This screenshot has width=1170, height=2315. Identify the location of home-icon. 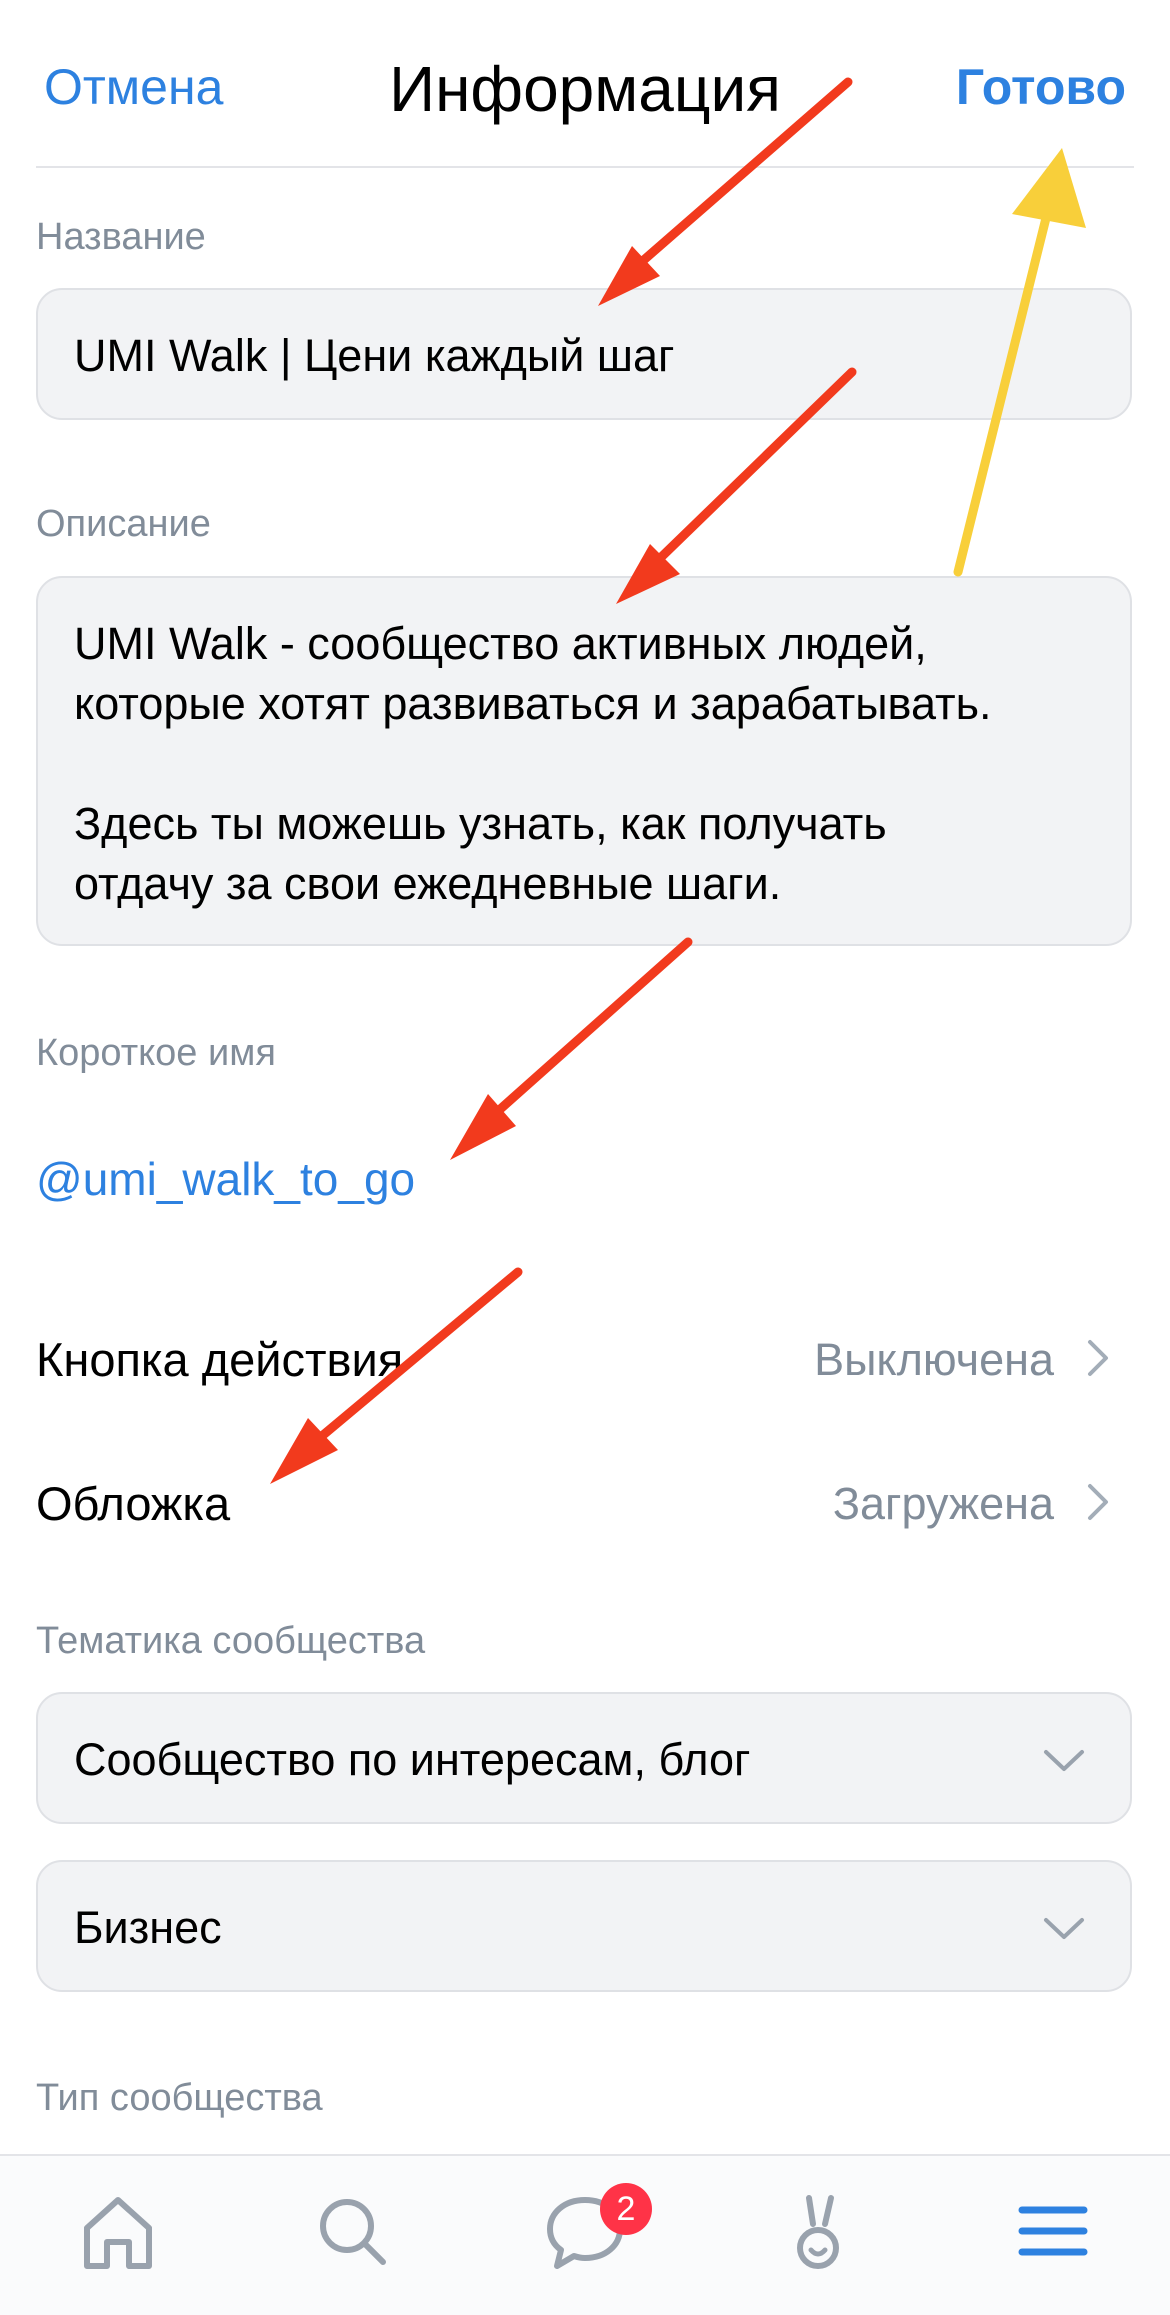
(118, 2231).